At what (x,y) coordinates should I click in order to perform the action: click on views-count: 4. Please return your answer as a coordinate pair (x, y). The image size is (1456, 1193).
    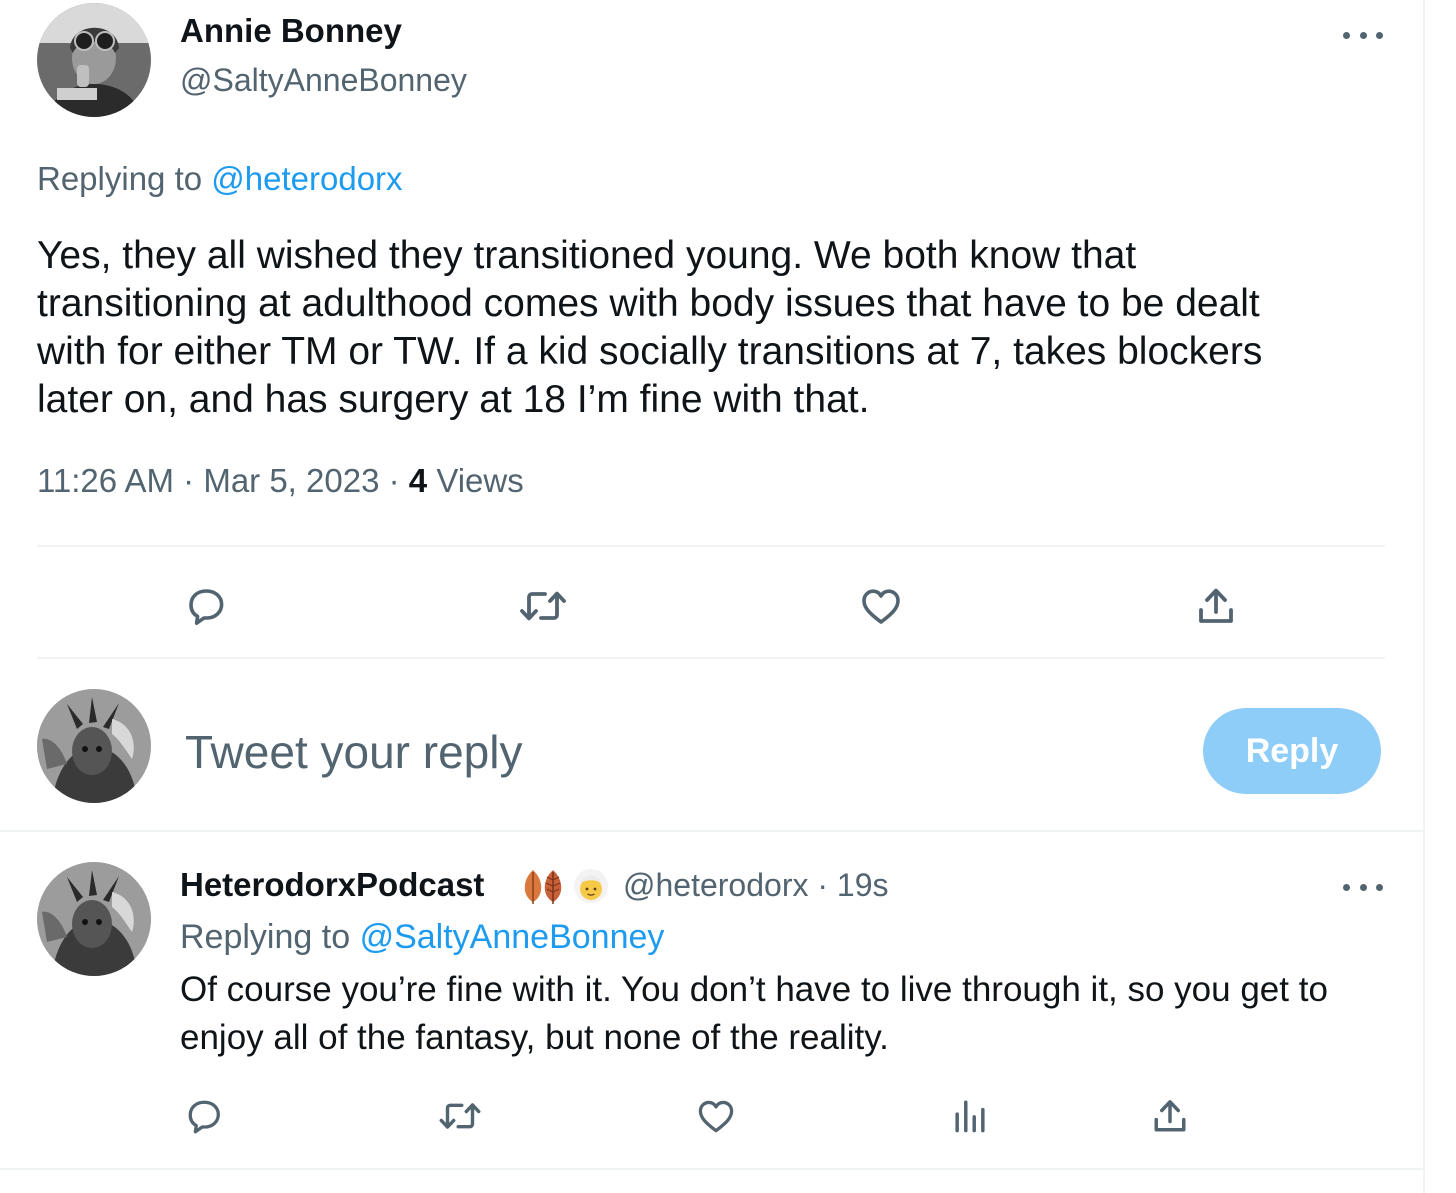
    Looking at the image, I should click on (418, 480).